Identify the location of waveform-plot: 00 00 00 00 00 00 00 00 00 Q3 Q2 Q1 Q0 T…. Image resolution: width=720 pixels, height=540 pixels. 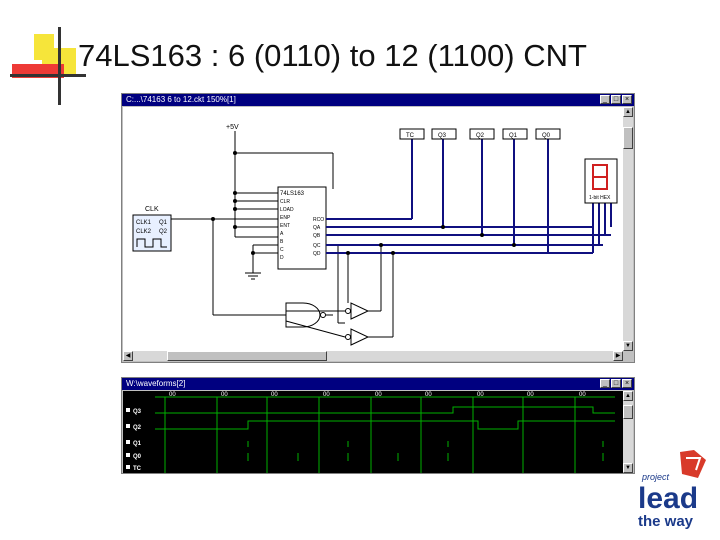
(370, 432).